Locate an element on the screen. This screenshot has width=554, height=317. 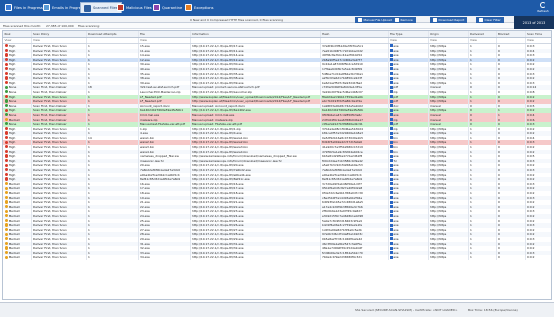
clear-filter-button: Clear Filter is located at coordinates (490, 19).